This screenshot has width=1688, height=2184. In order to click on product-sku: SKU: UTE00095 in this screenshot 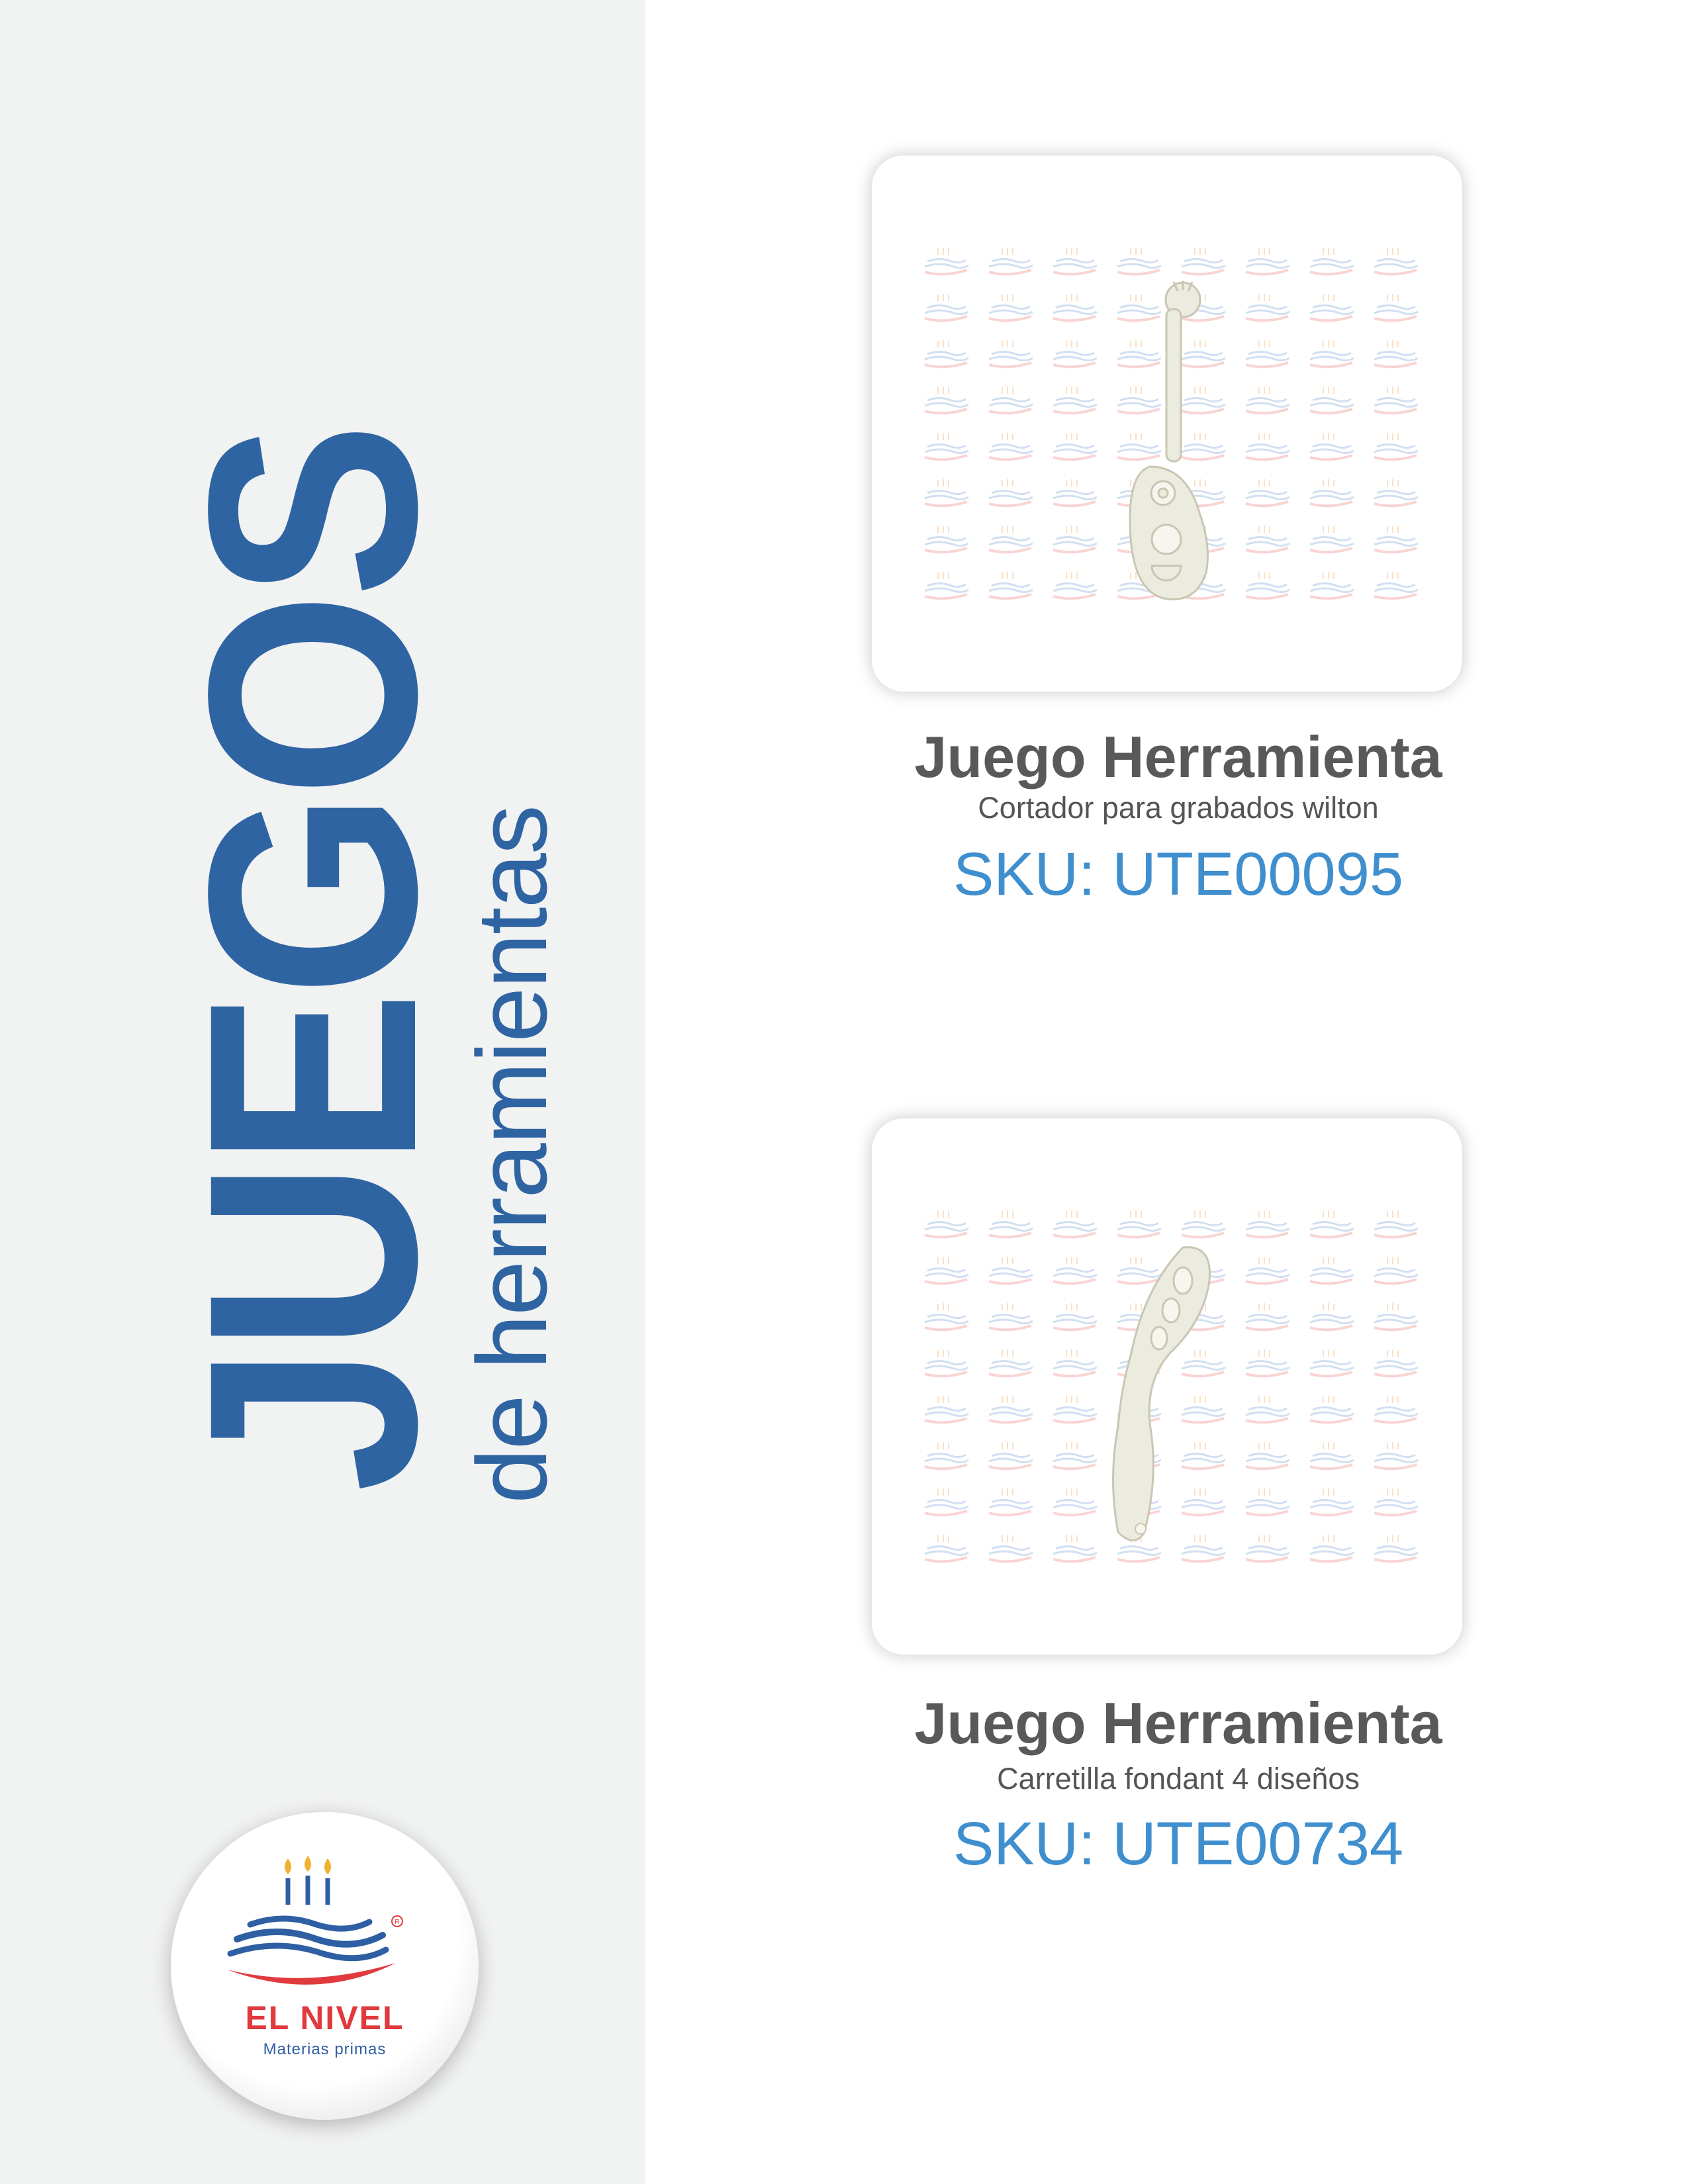, I will do `click(1178, 874)`.